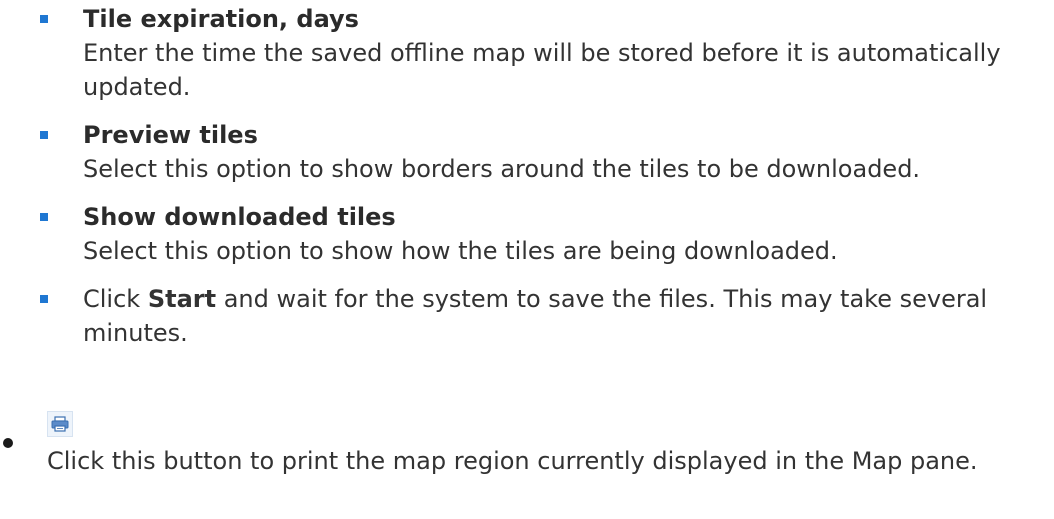 Image resolution: width=1054 pixels, height=519 pixels. Describe the element at coordinates (170, 135) in the screenshot. I see `setting-term: Preview tiles` at that location.